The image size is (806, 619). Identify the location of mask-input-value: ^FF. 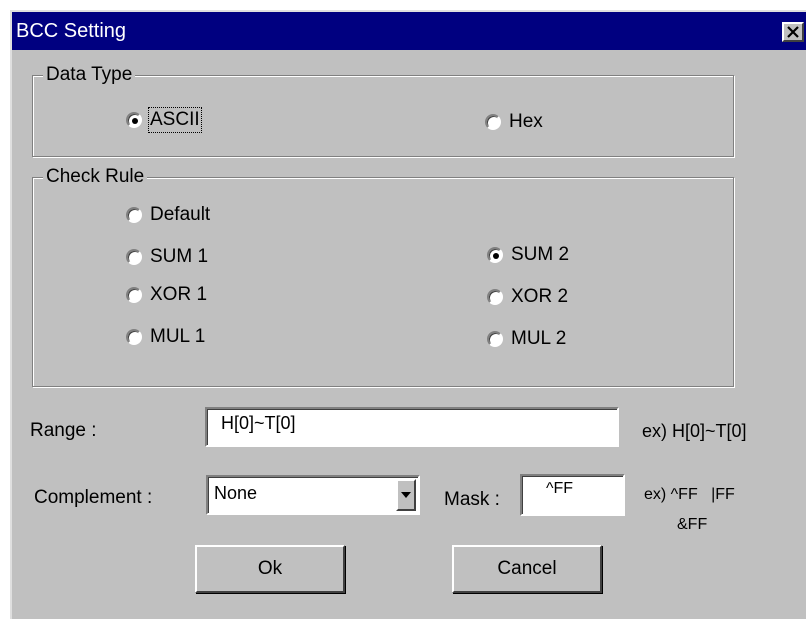
(560, 488).